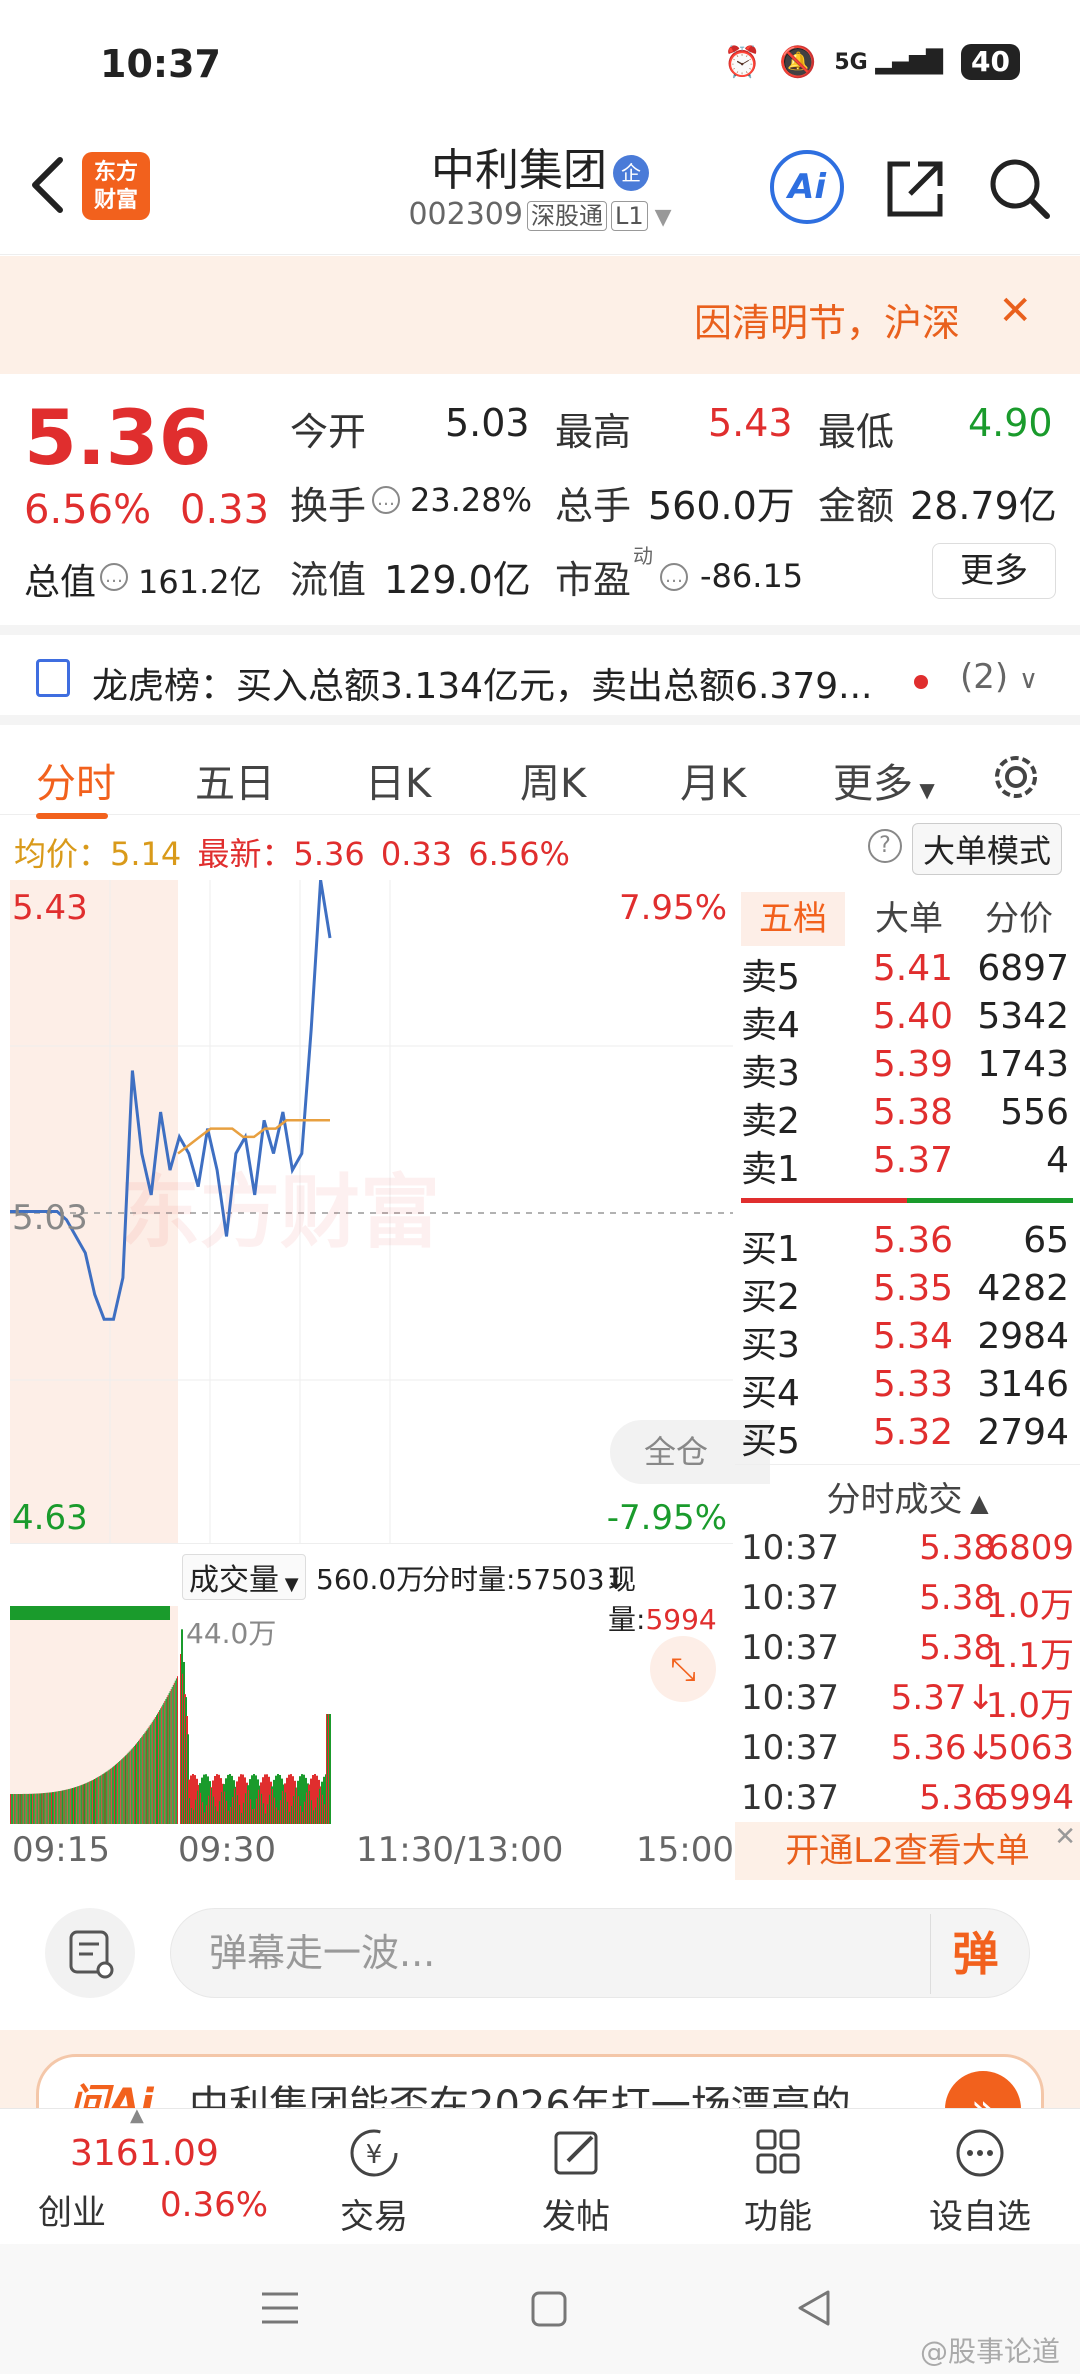  What do you see at coordinates (814, 2308) in the screenshot?
I see `back-icon` at bounding box center [814, 2308].